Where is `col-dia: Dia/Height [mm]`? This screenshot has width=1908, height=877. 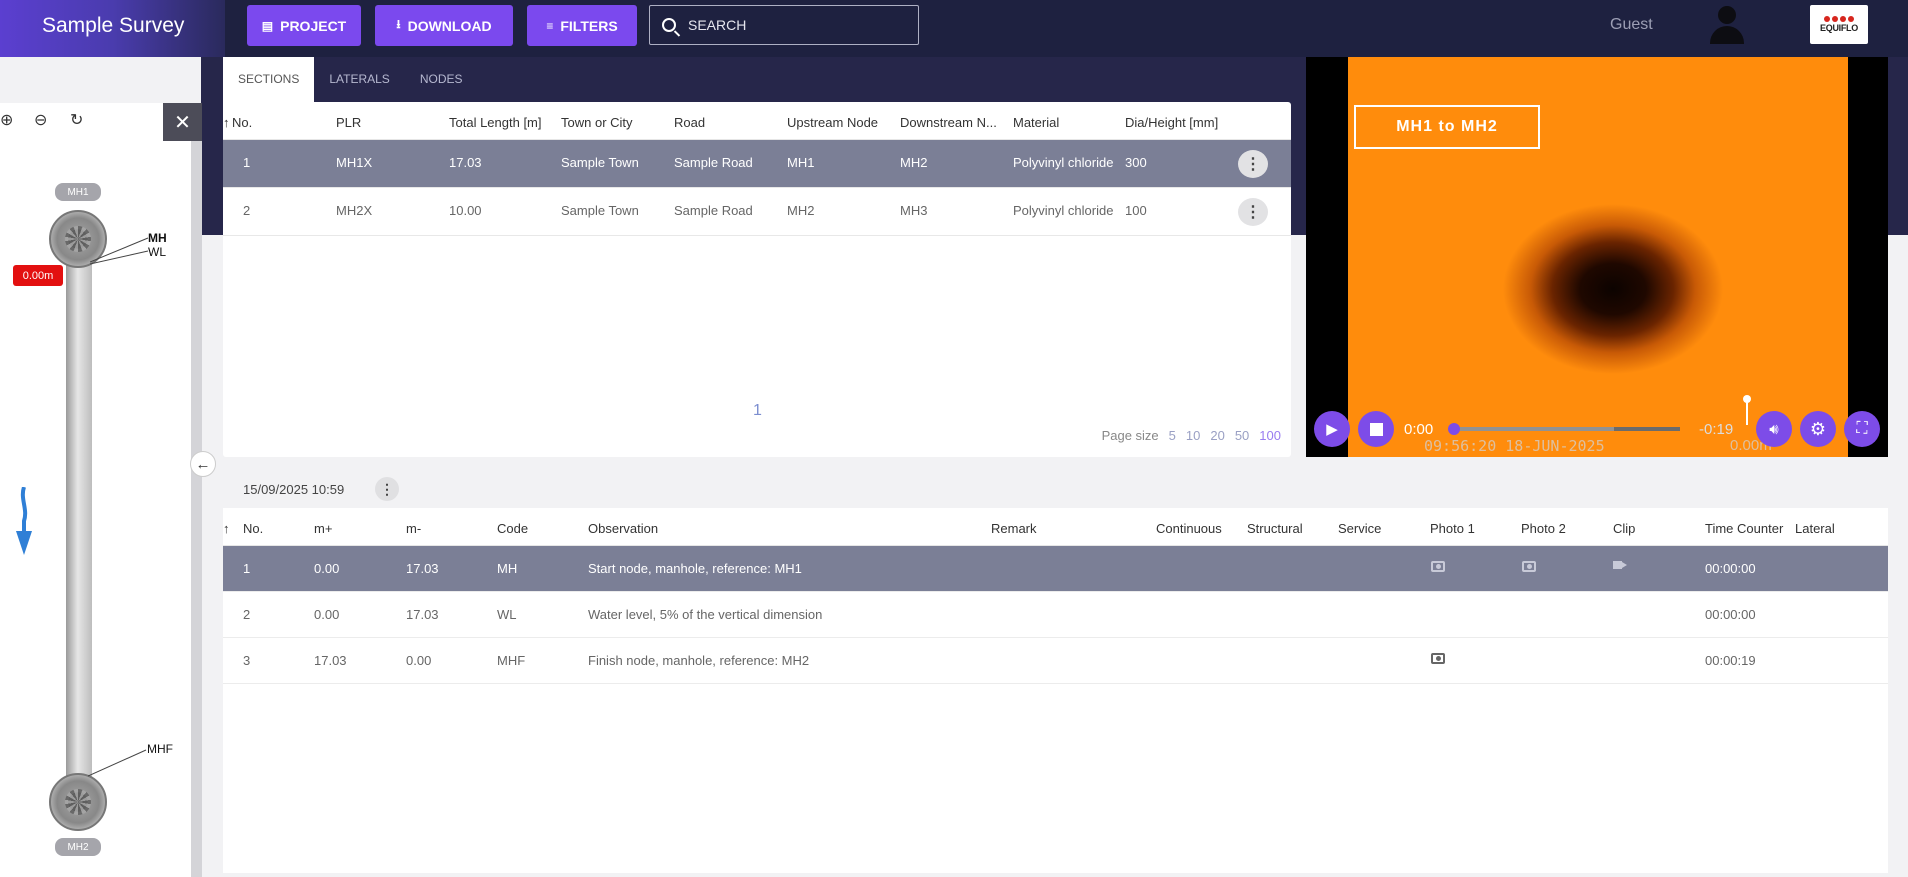
col-dia: Dia/Height [mm] is located at coordinates (1171, 122).